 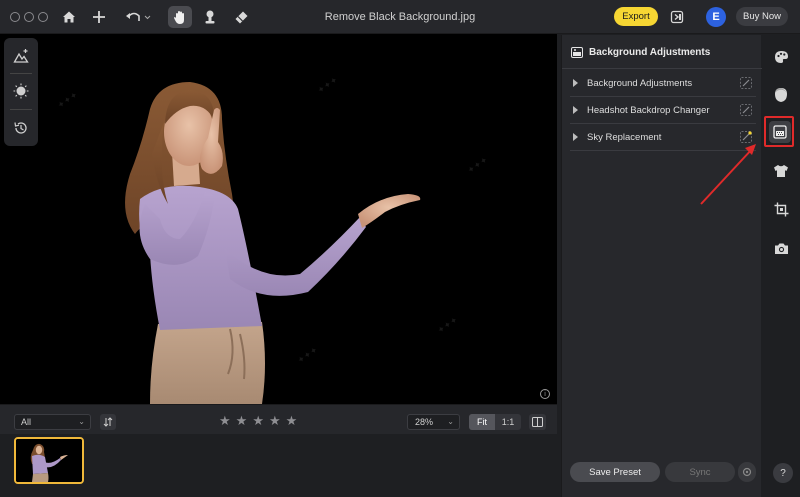 I want to click on bottom-toolbar: All ⌄ ★ ★ ★ ★ ★ 28% ⌄ Fit 1:1, so click(x=278, y=419).